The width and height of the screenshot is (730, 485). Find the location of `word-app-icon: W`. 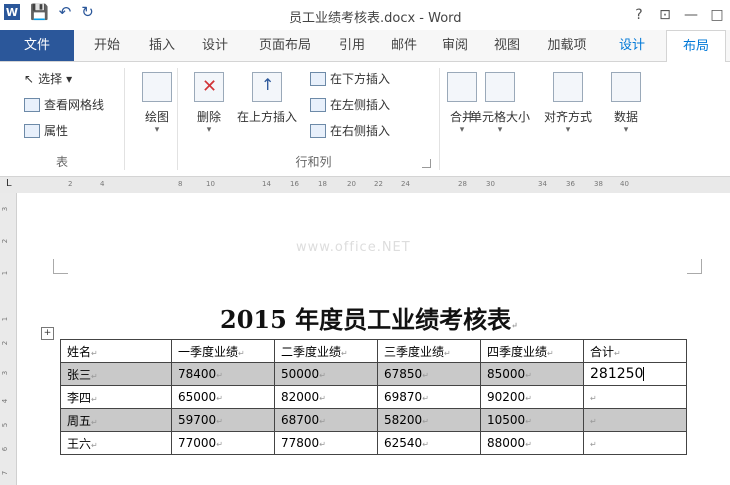

word-app-icon: W is located at coordinates (12, 12).